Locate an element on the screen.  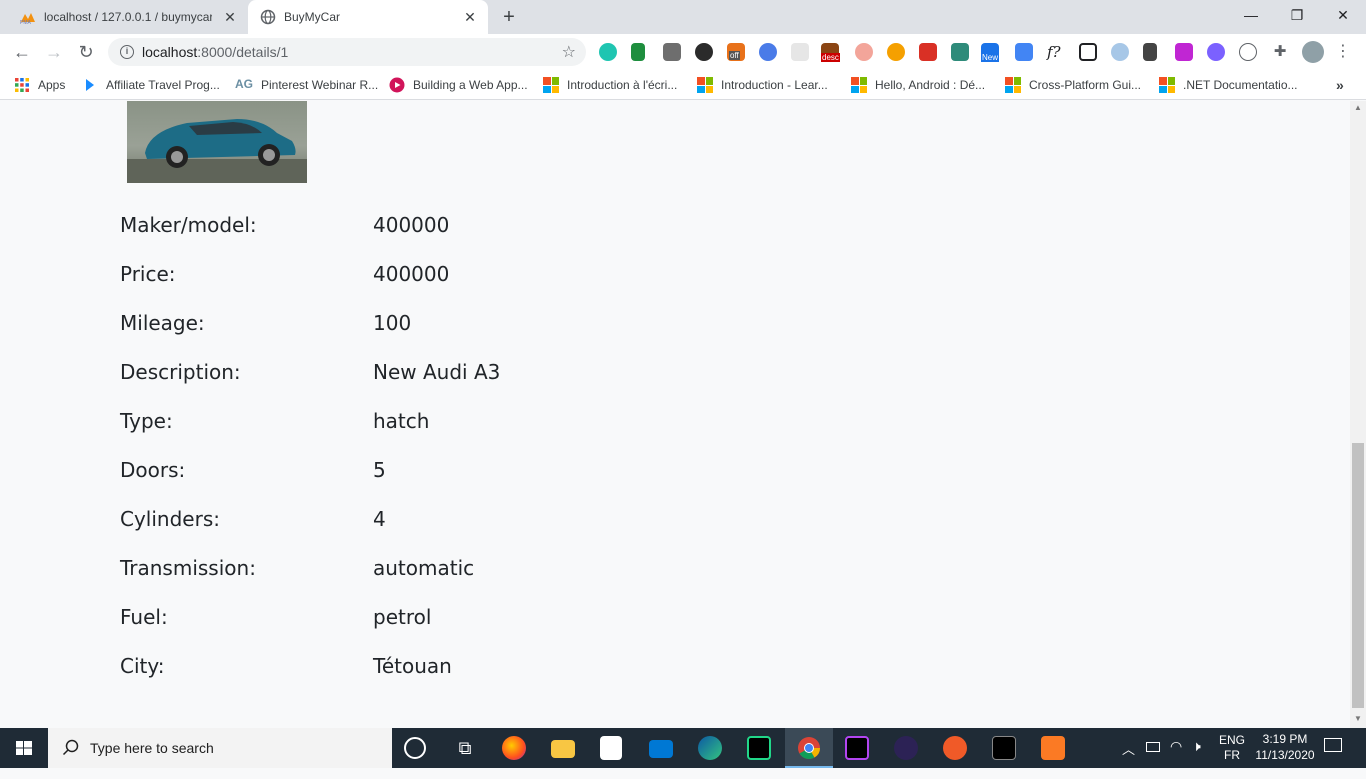
taskbar-search-box: Type here to search is located at coordinates (220, 748).